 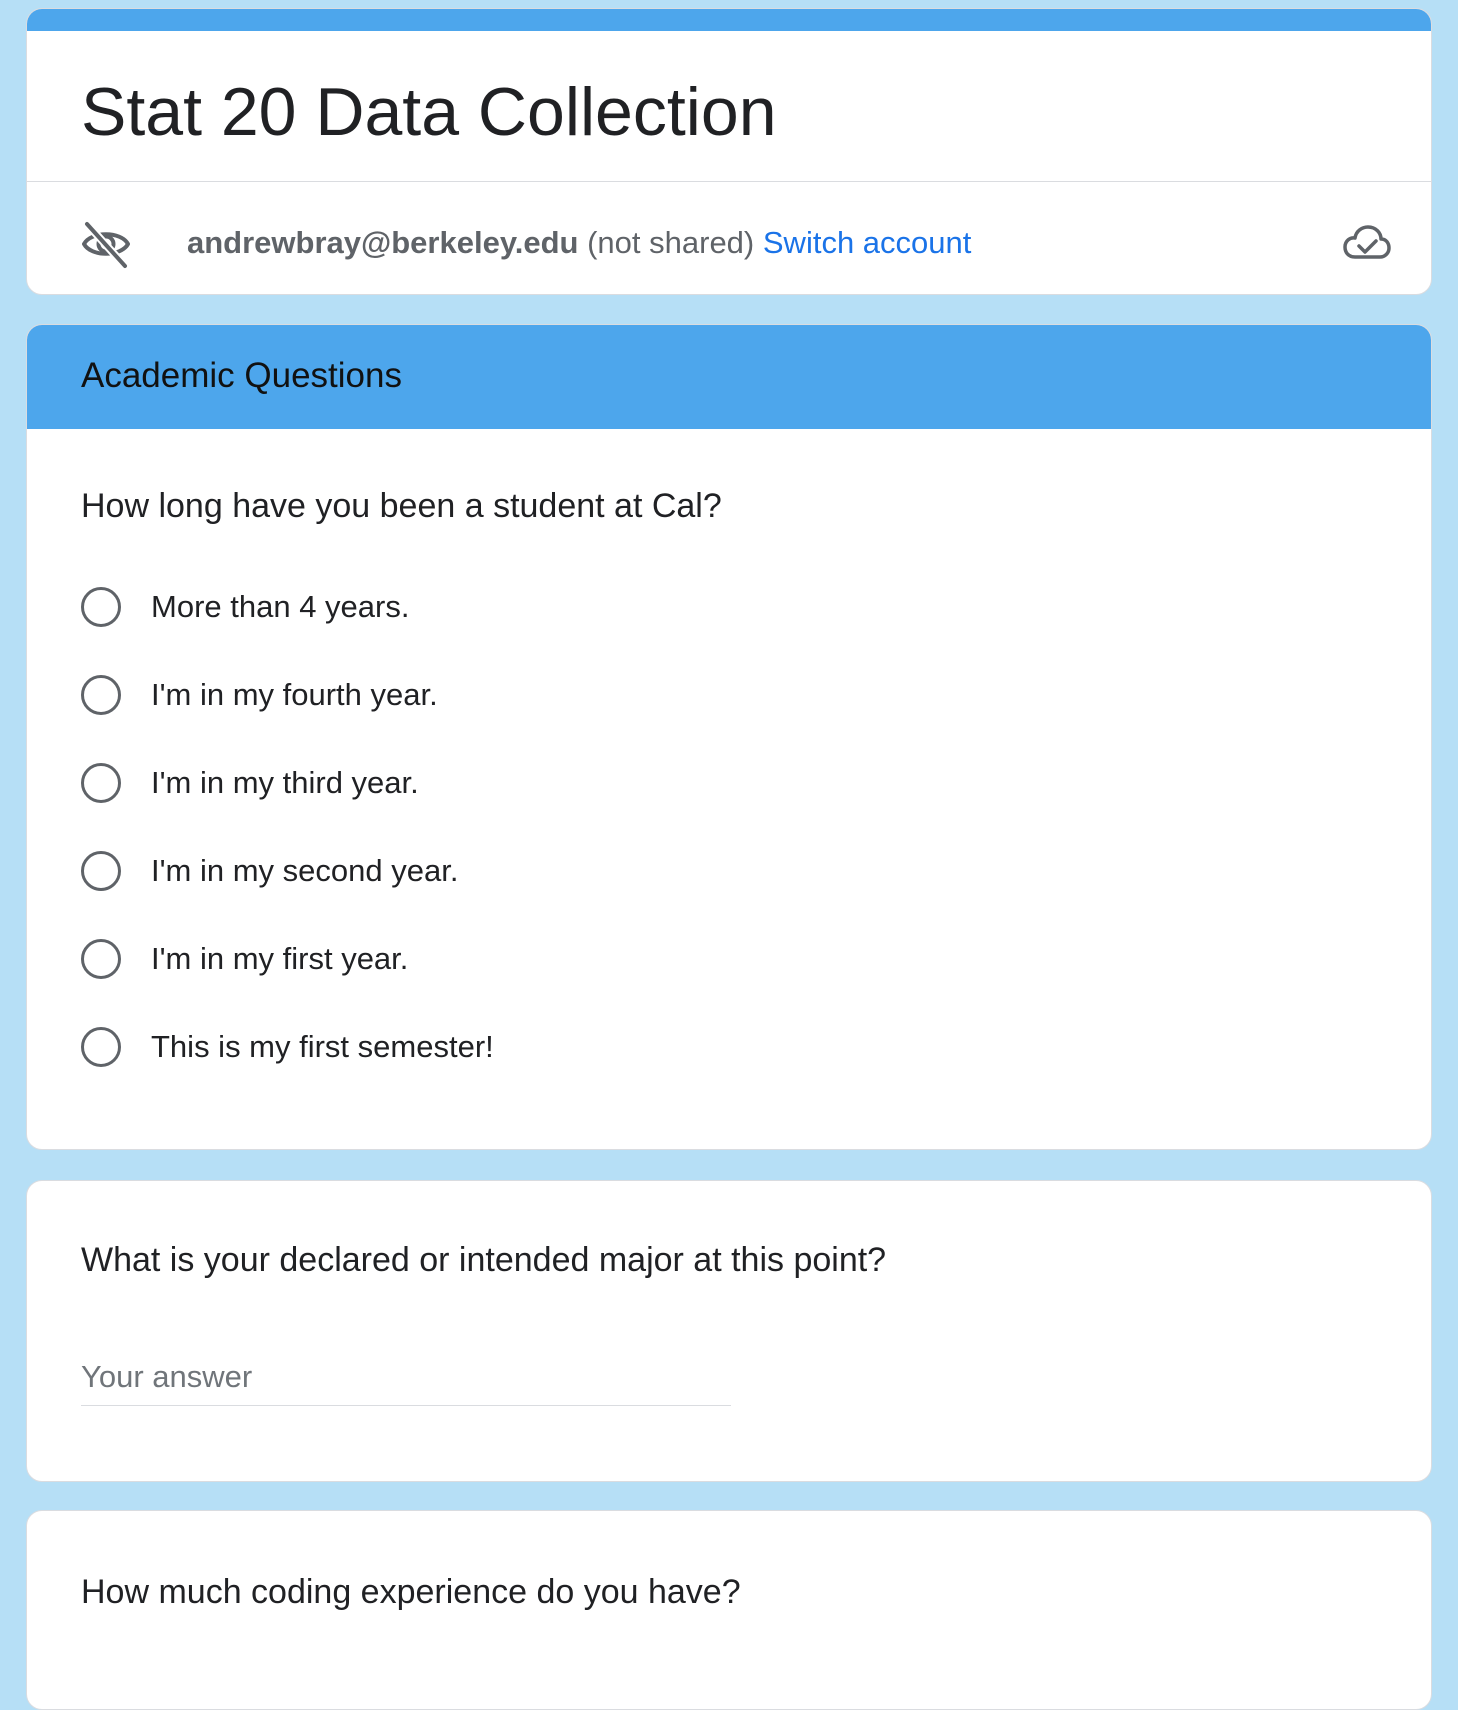 I want to click on header-divider, so click(x=729, y=181).